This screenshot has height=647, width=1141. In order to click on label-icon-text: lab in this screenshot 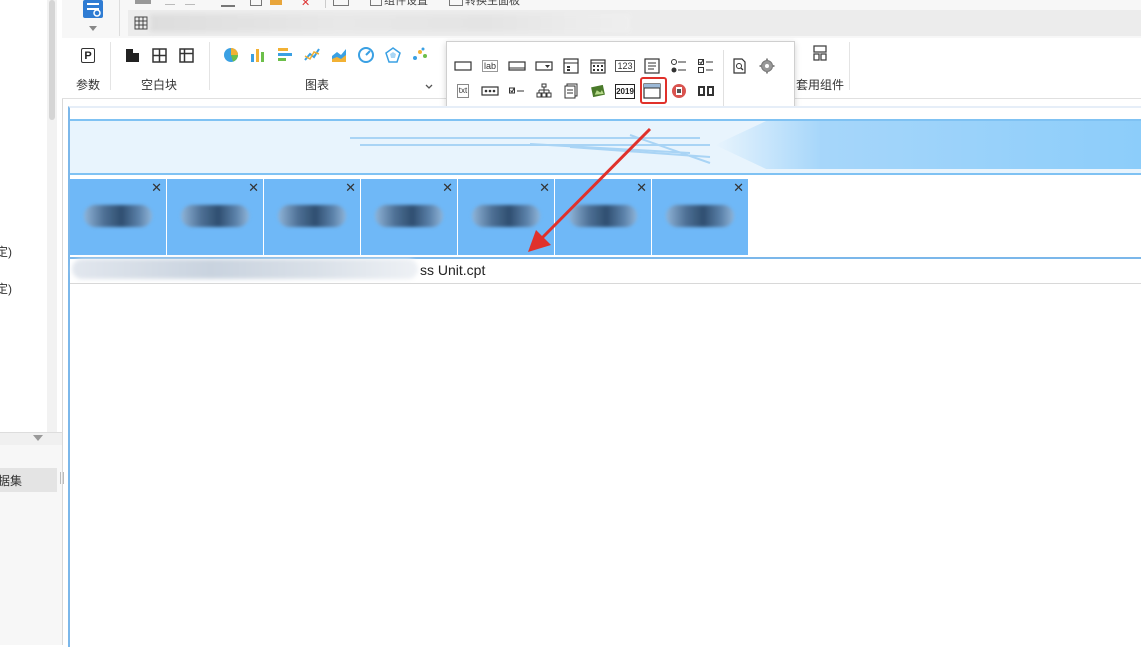, I will do `click(489, 66)`.